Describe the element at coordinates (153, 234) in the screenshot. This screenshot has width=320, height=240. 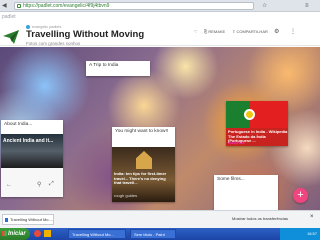
I see `taskbar-item-paint: Sem título - Paint` at that location.